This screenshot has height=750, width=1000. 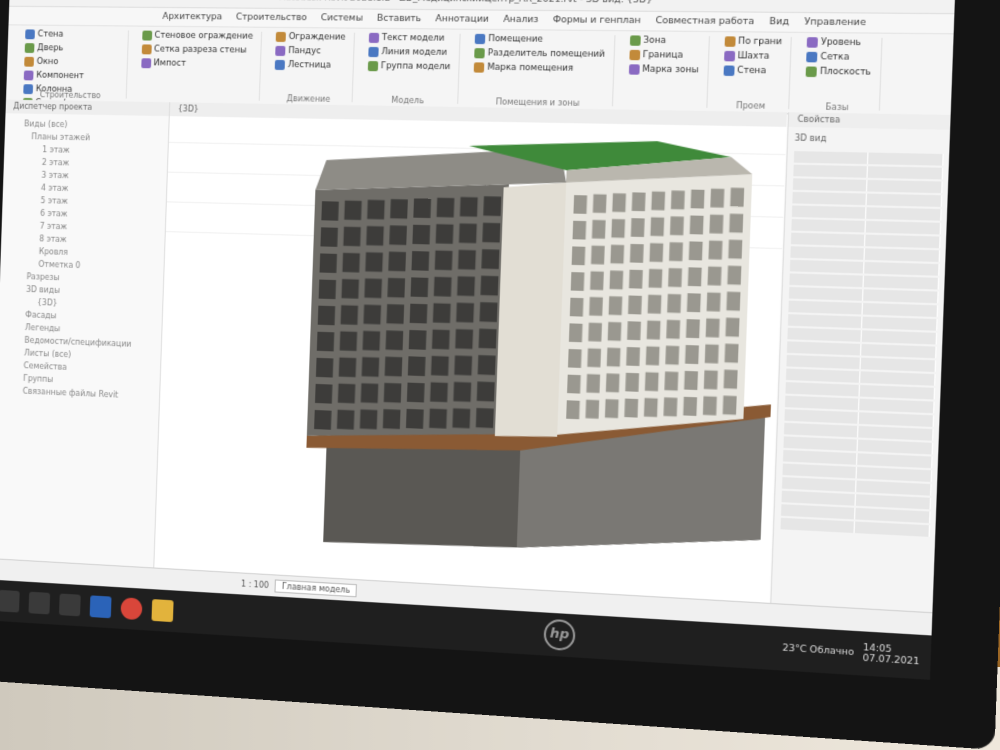 I want to click on ribbon-button: Лестница, so click(x=309, y=65).